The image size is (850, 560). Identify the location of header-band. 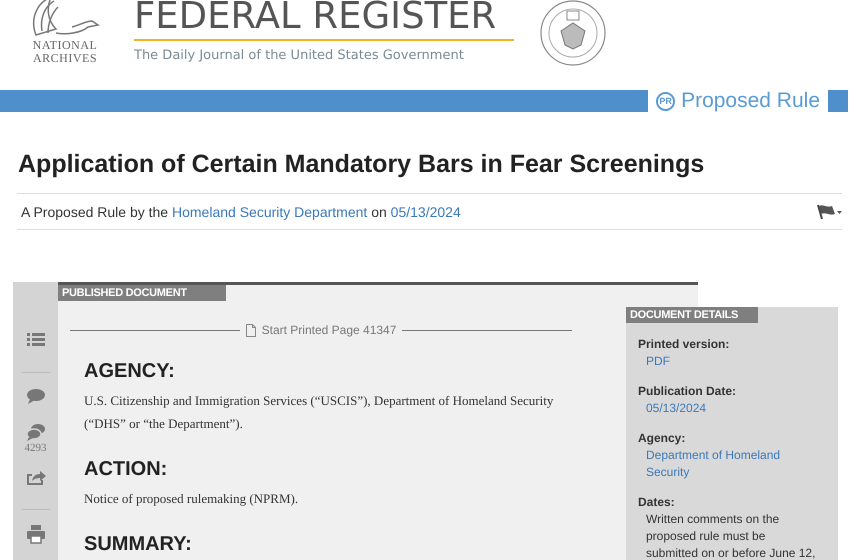
(838, 101).